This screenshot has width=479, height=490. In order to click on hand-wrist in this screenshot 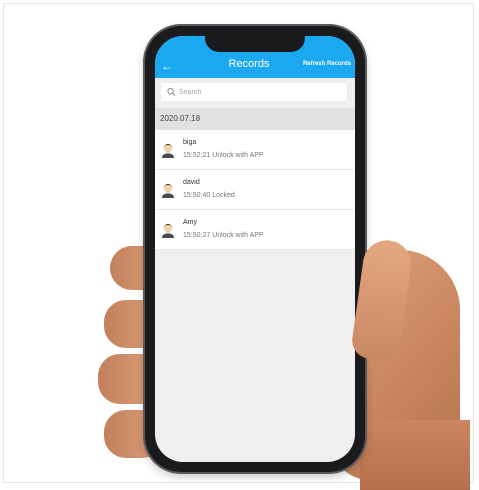, I will do `click(415, 455)`.